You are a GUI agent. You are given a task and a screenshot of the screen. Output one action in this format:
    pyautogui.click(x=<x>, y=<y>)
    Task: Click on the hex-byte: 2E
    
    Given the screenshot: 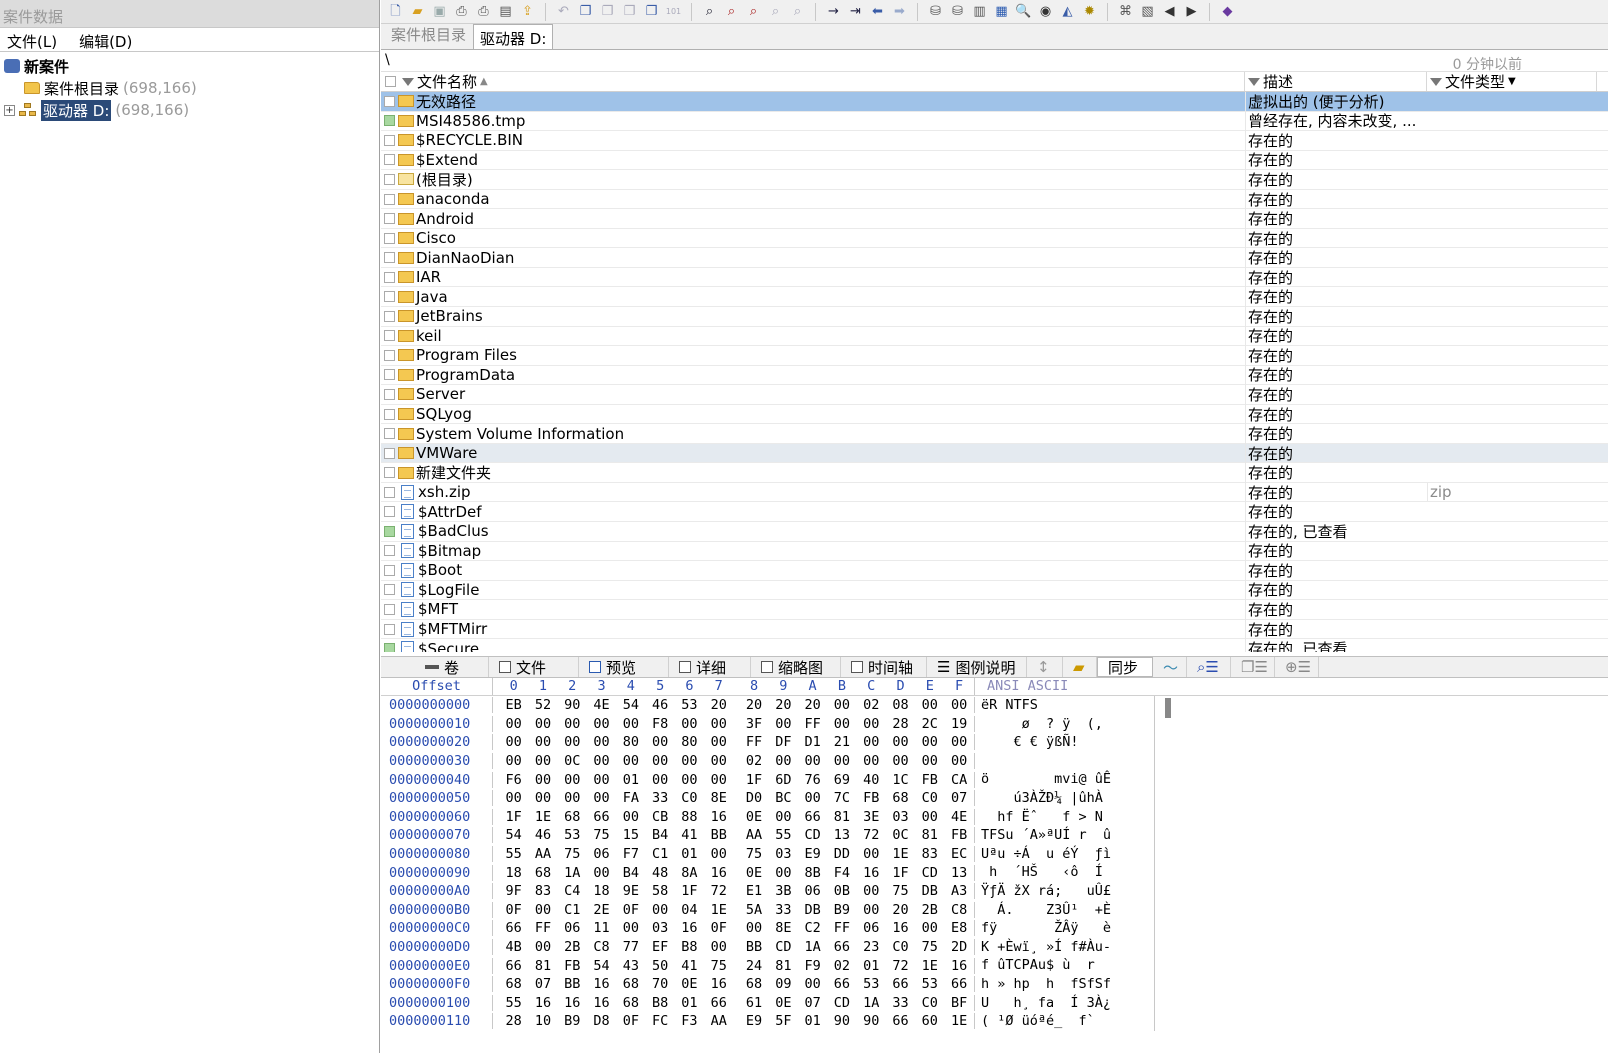 What is the action you would take?
    pyautogui.click(x=601, y=910)
    